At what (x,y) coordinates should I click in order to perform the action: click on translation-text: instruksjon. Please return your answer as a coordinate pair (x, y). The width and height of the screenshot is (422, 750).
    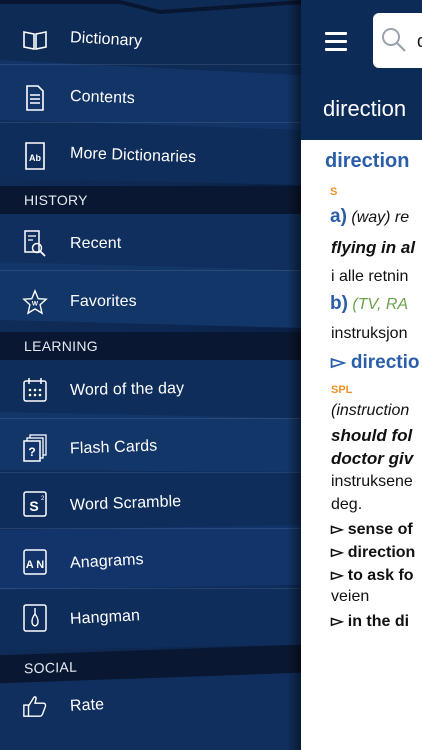
    Looking at the image, I should click on (369, 333).